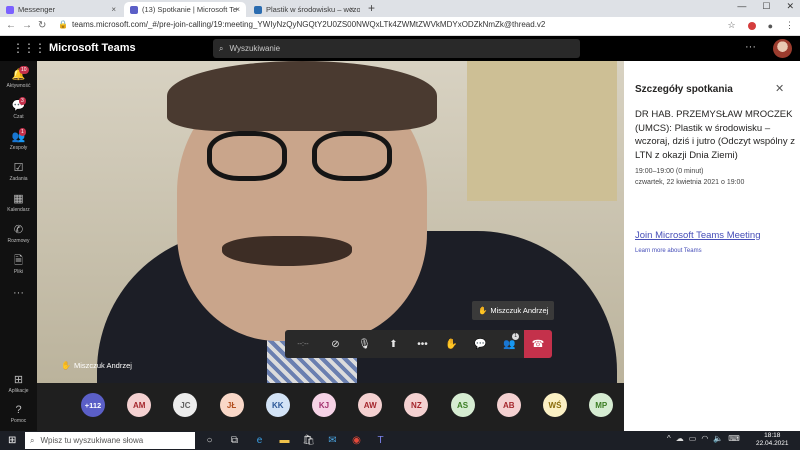 This screenshot has width=800, height=450. I want to click on cortana-icon: ○, so click(209, 440).